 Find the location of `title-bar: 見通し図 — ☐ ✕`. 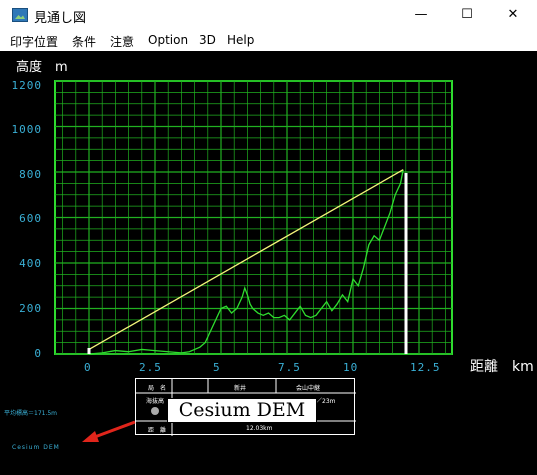

title-bar: 見通し図 — ☐ ✕ is located at coordinates (268, 15).